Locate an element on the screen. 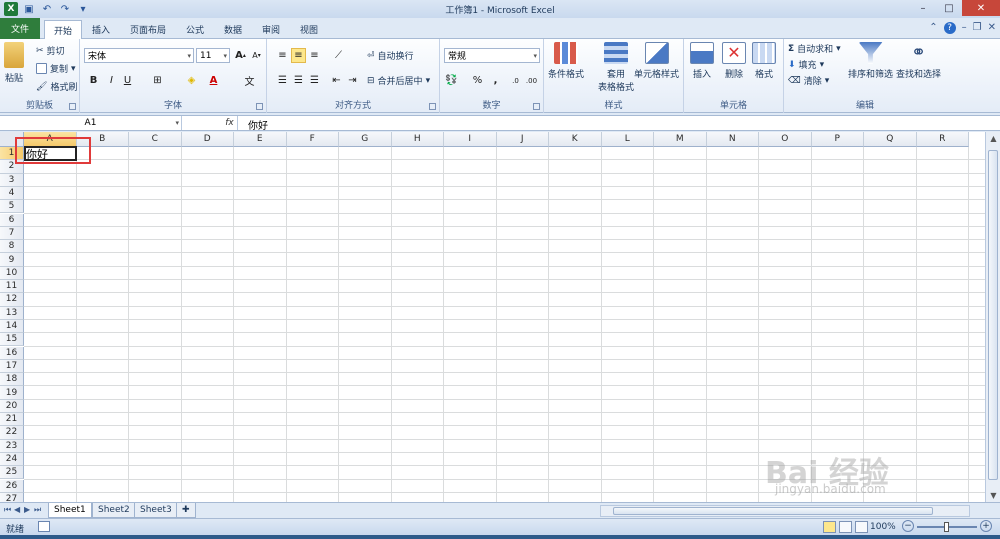 This screenshot has width=1000, height=539. cut-button: ✂ 剪切 is located at coordinates (50, 51).